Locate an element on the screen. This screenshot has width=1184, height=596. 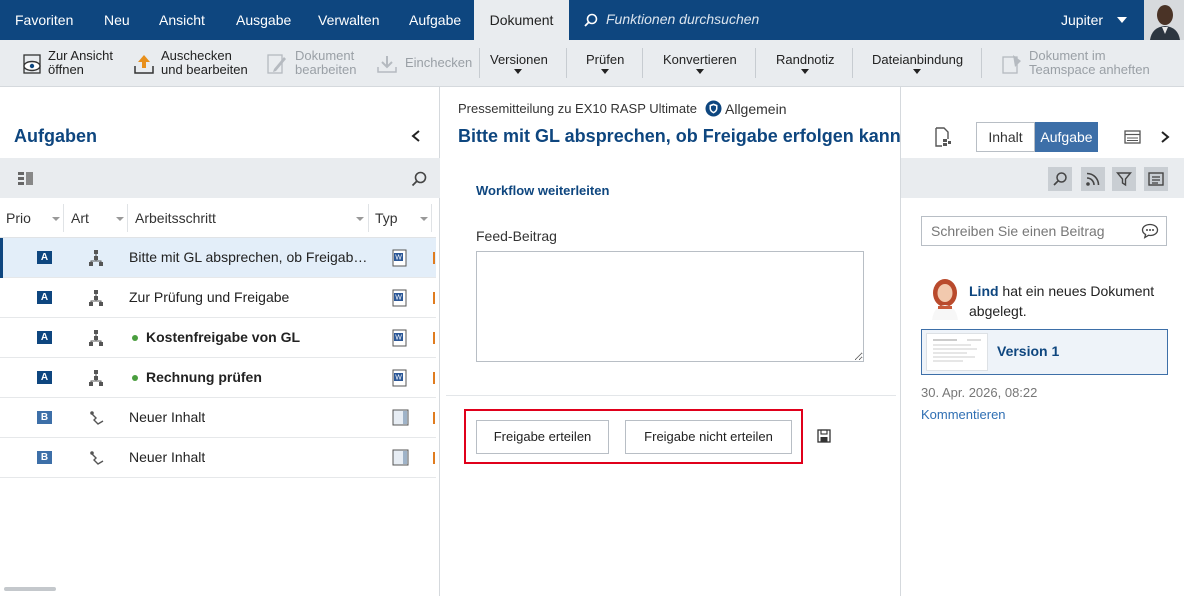
deny-approval-button: Freigabe nicht erteilen is located at coordinates (708, 437).